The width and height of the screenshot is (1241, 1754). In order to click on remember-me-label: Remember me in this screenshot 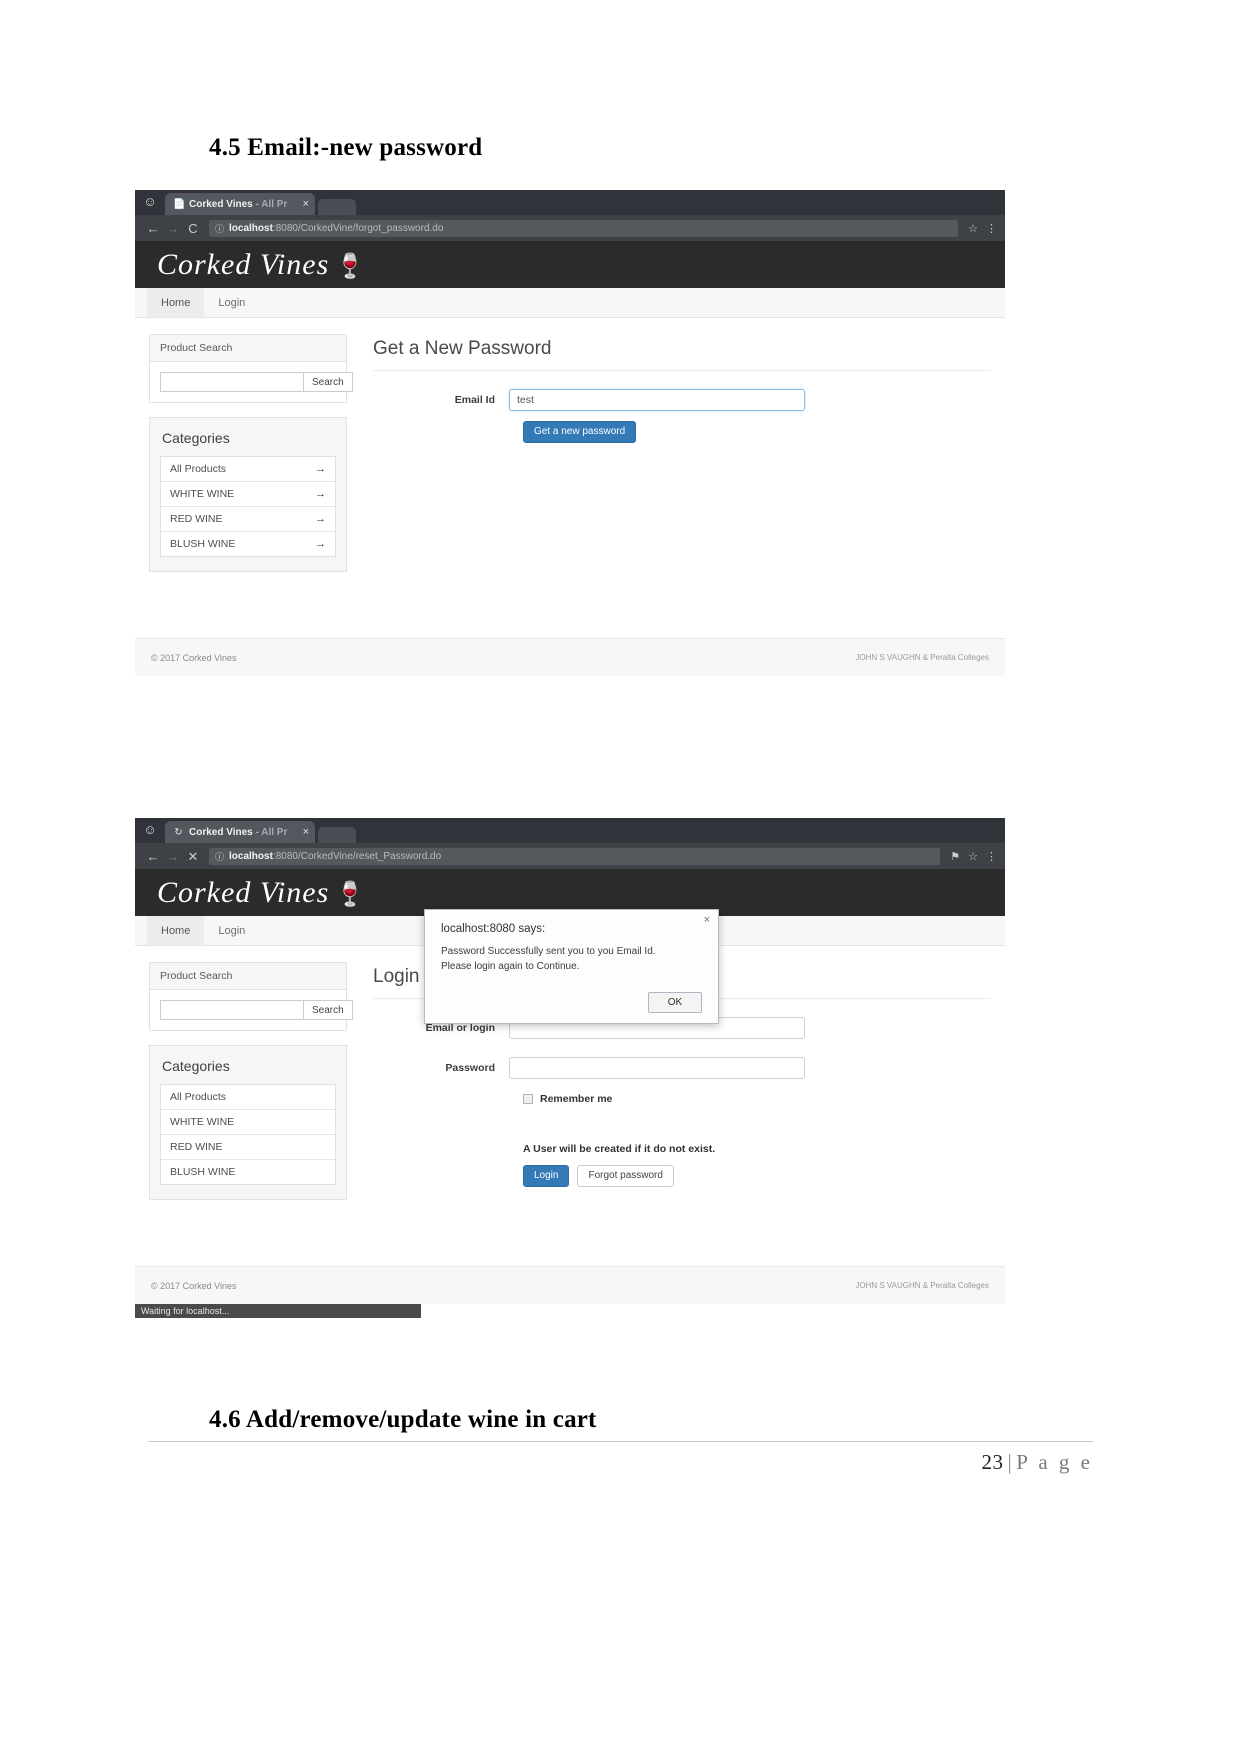, I will do `click(576, 1099)`.